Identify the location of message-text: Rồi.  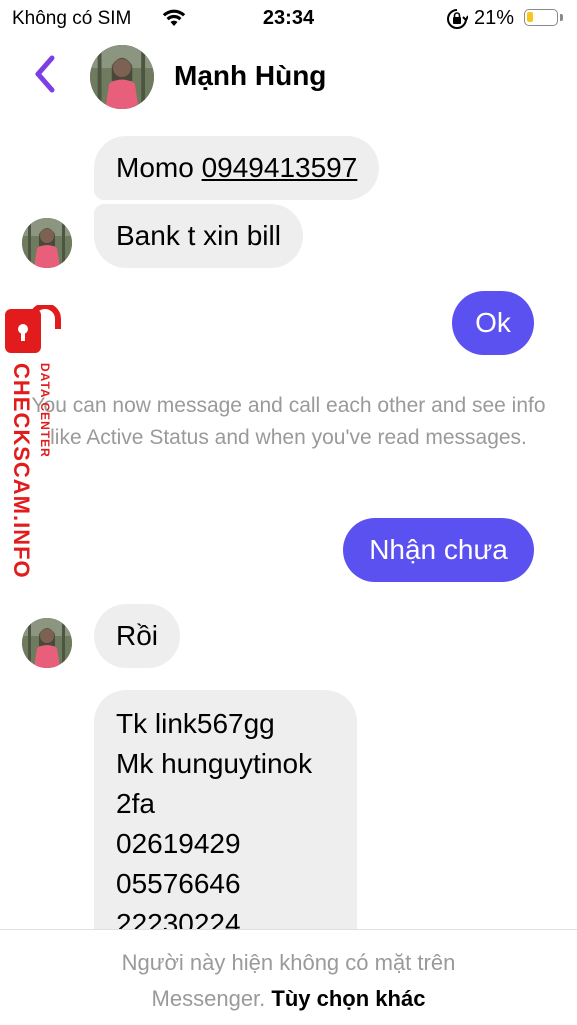
(137, 635).